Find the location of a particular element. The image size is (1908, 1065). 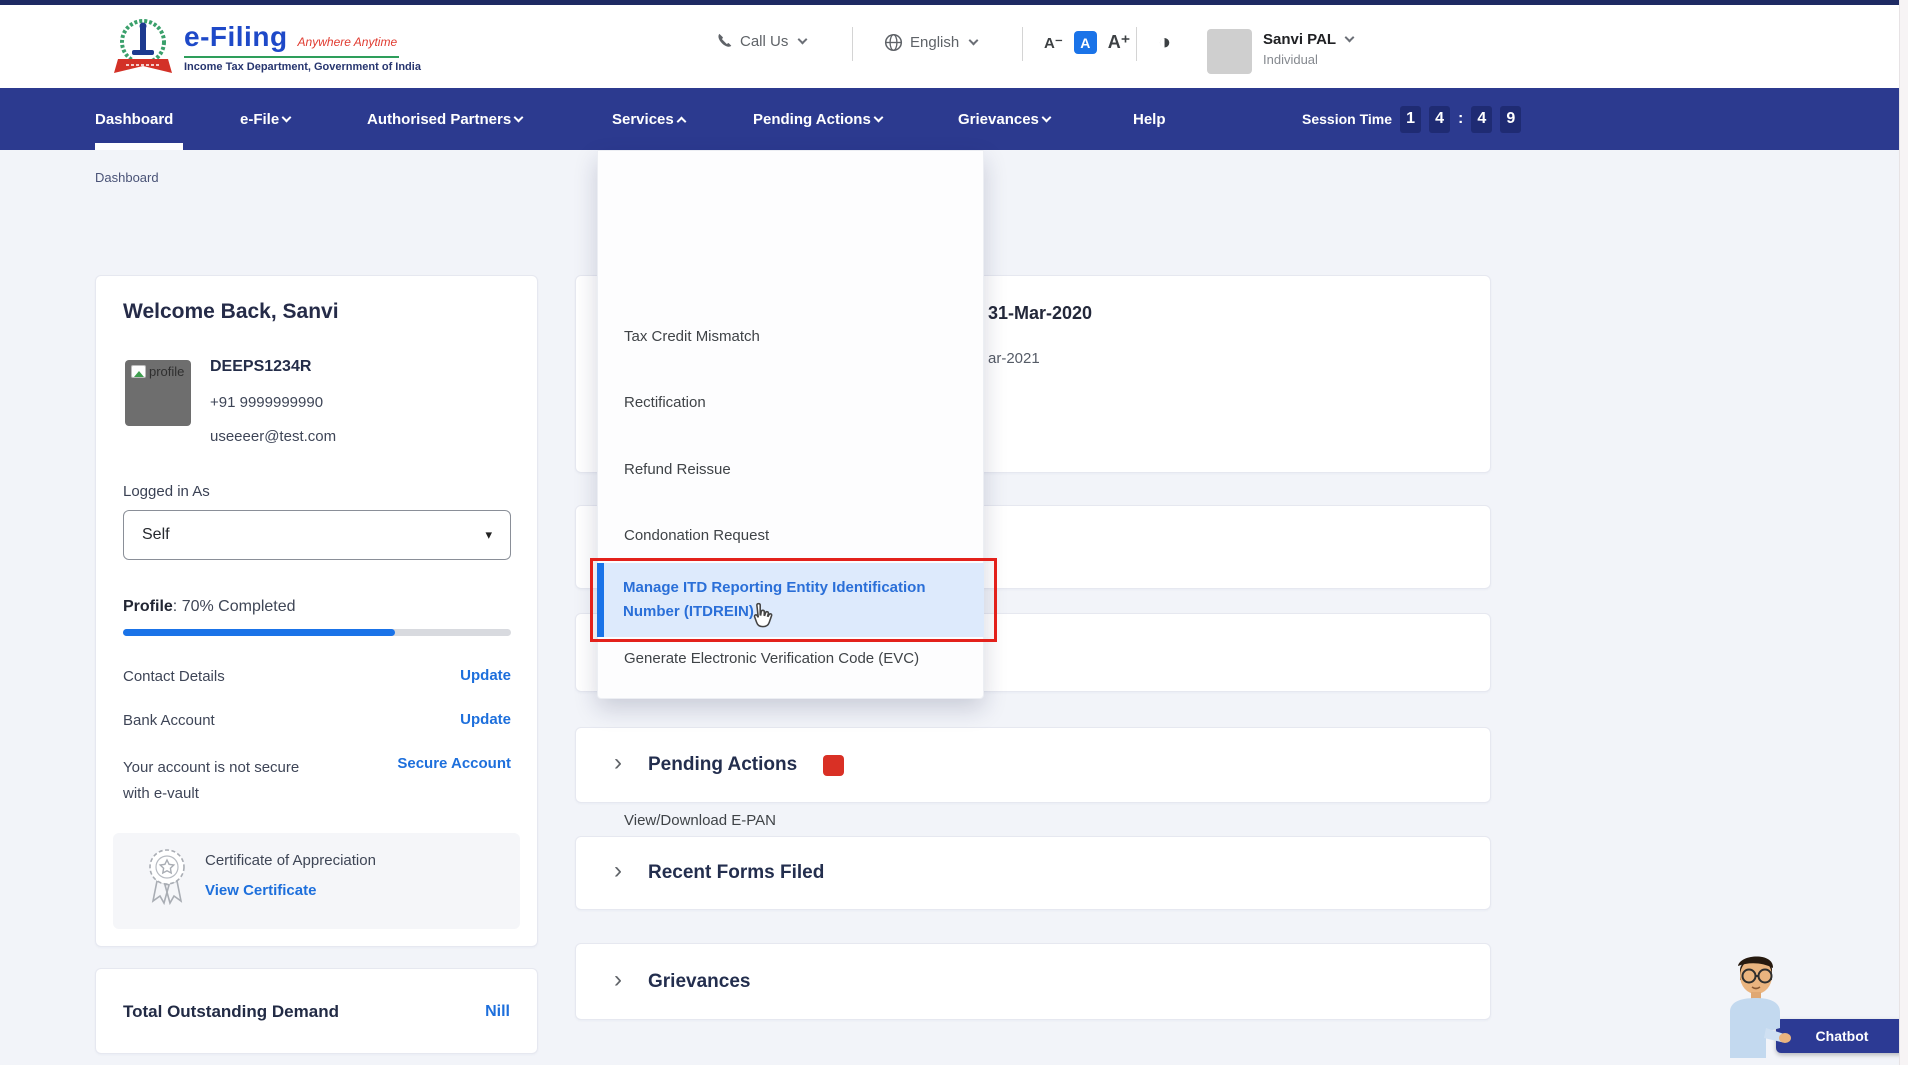

session-colon: : is located at coordinates (1461, 118).